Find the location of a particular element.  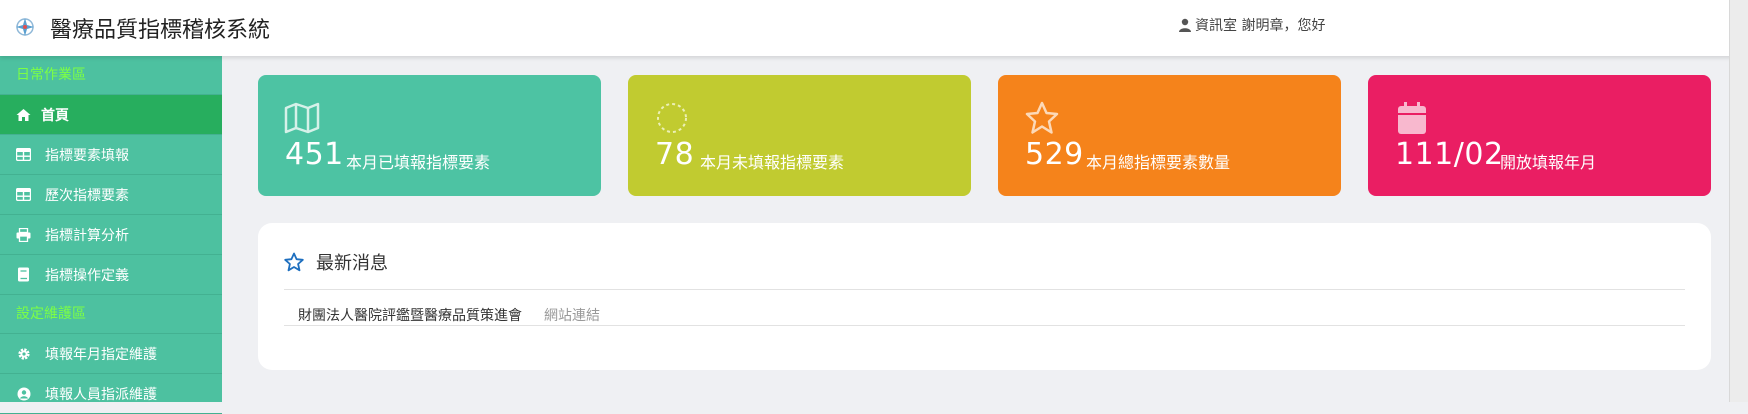

spinner-icon is located at coordinates (672, 118).